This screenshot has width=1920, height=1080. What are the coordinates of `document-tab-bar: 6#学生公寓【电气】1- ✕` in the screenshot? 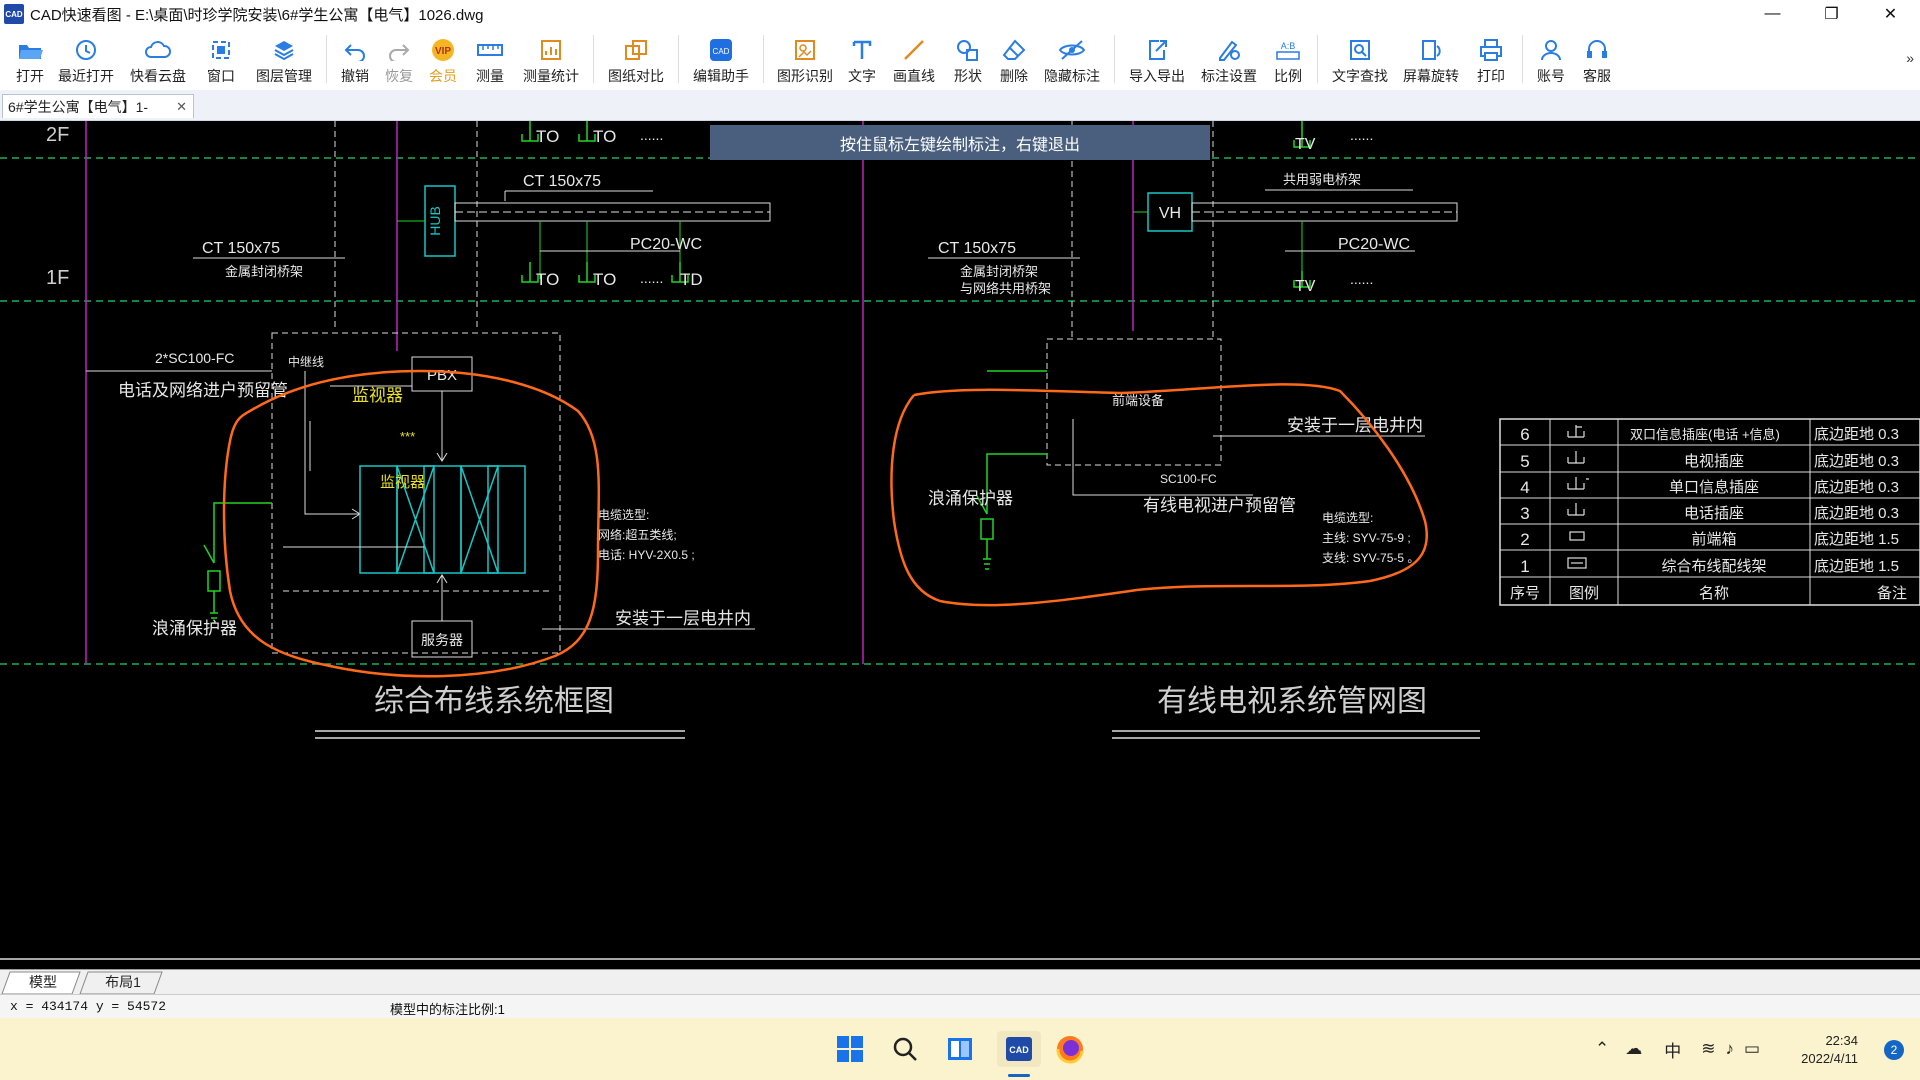 It's located at (960, 105).